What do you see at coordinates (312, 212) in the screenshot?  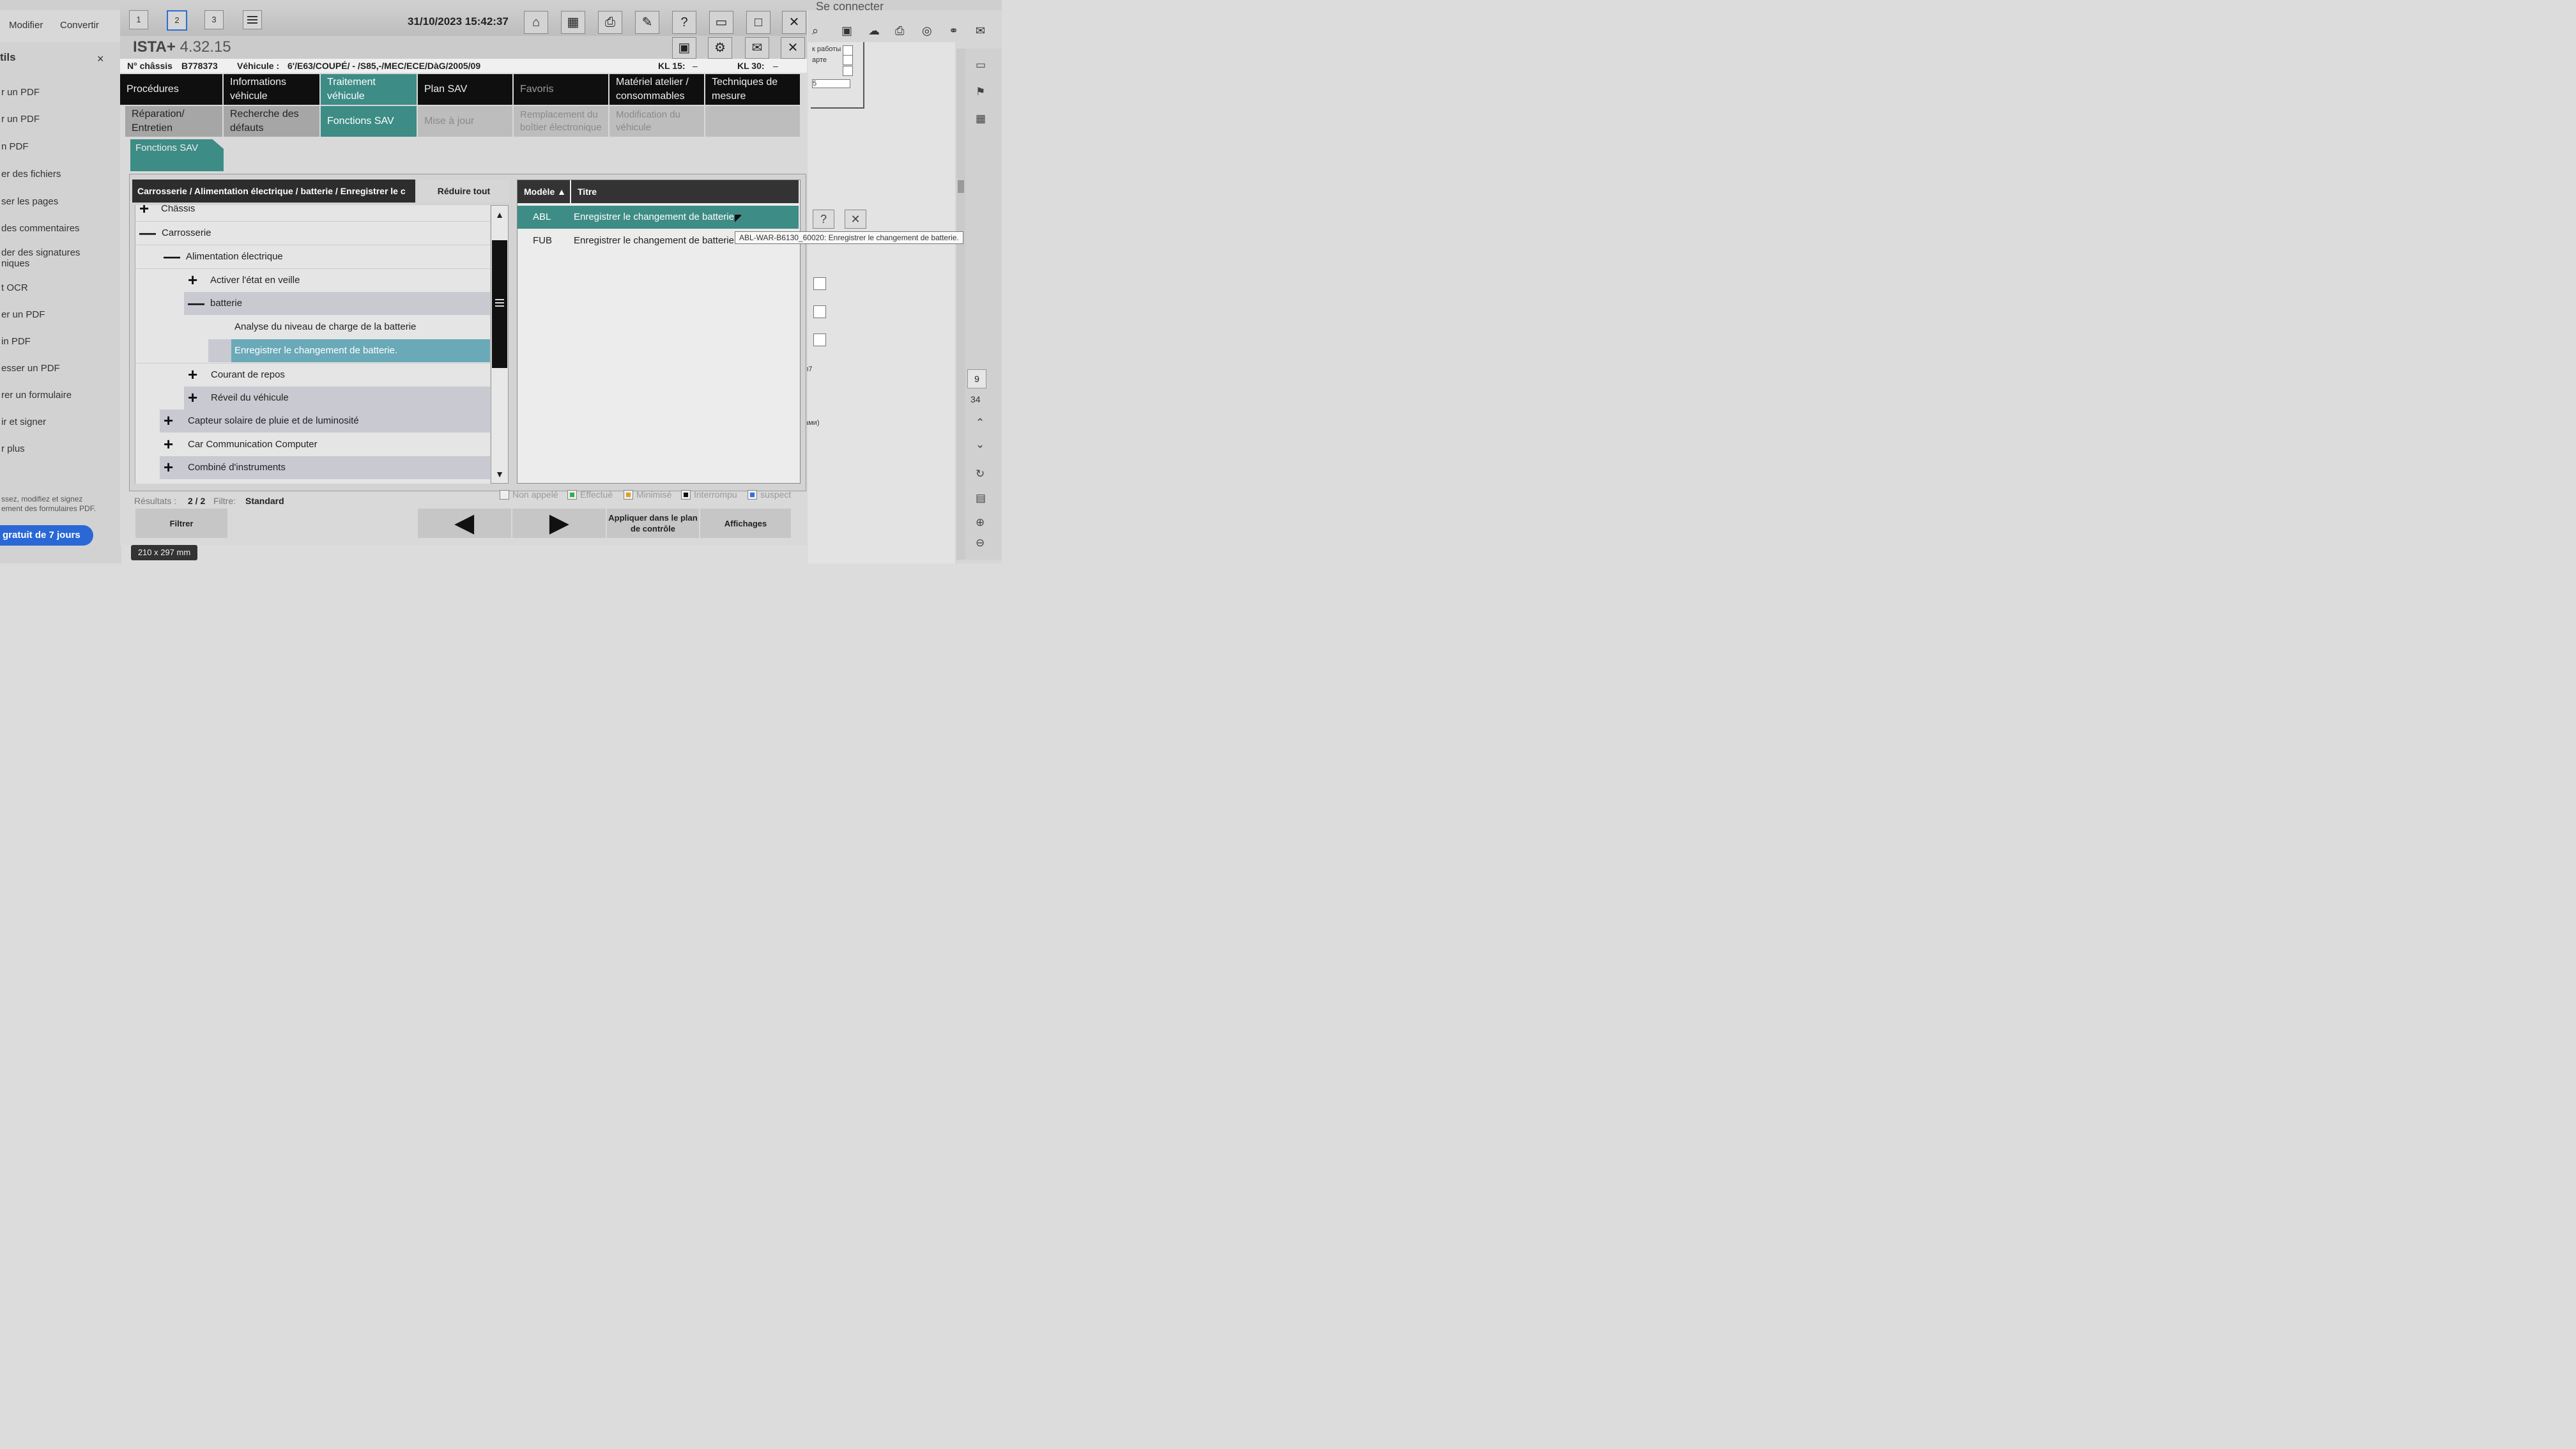 I see `tree-item: + Châssis` at bounding box center [312, 212].